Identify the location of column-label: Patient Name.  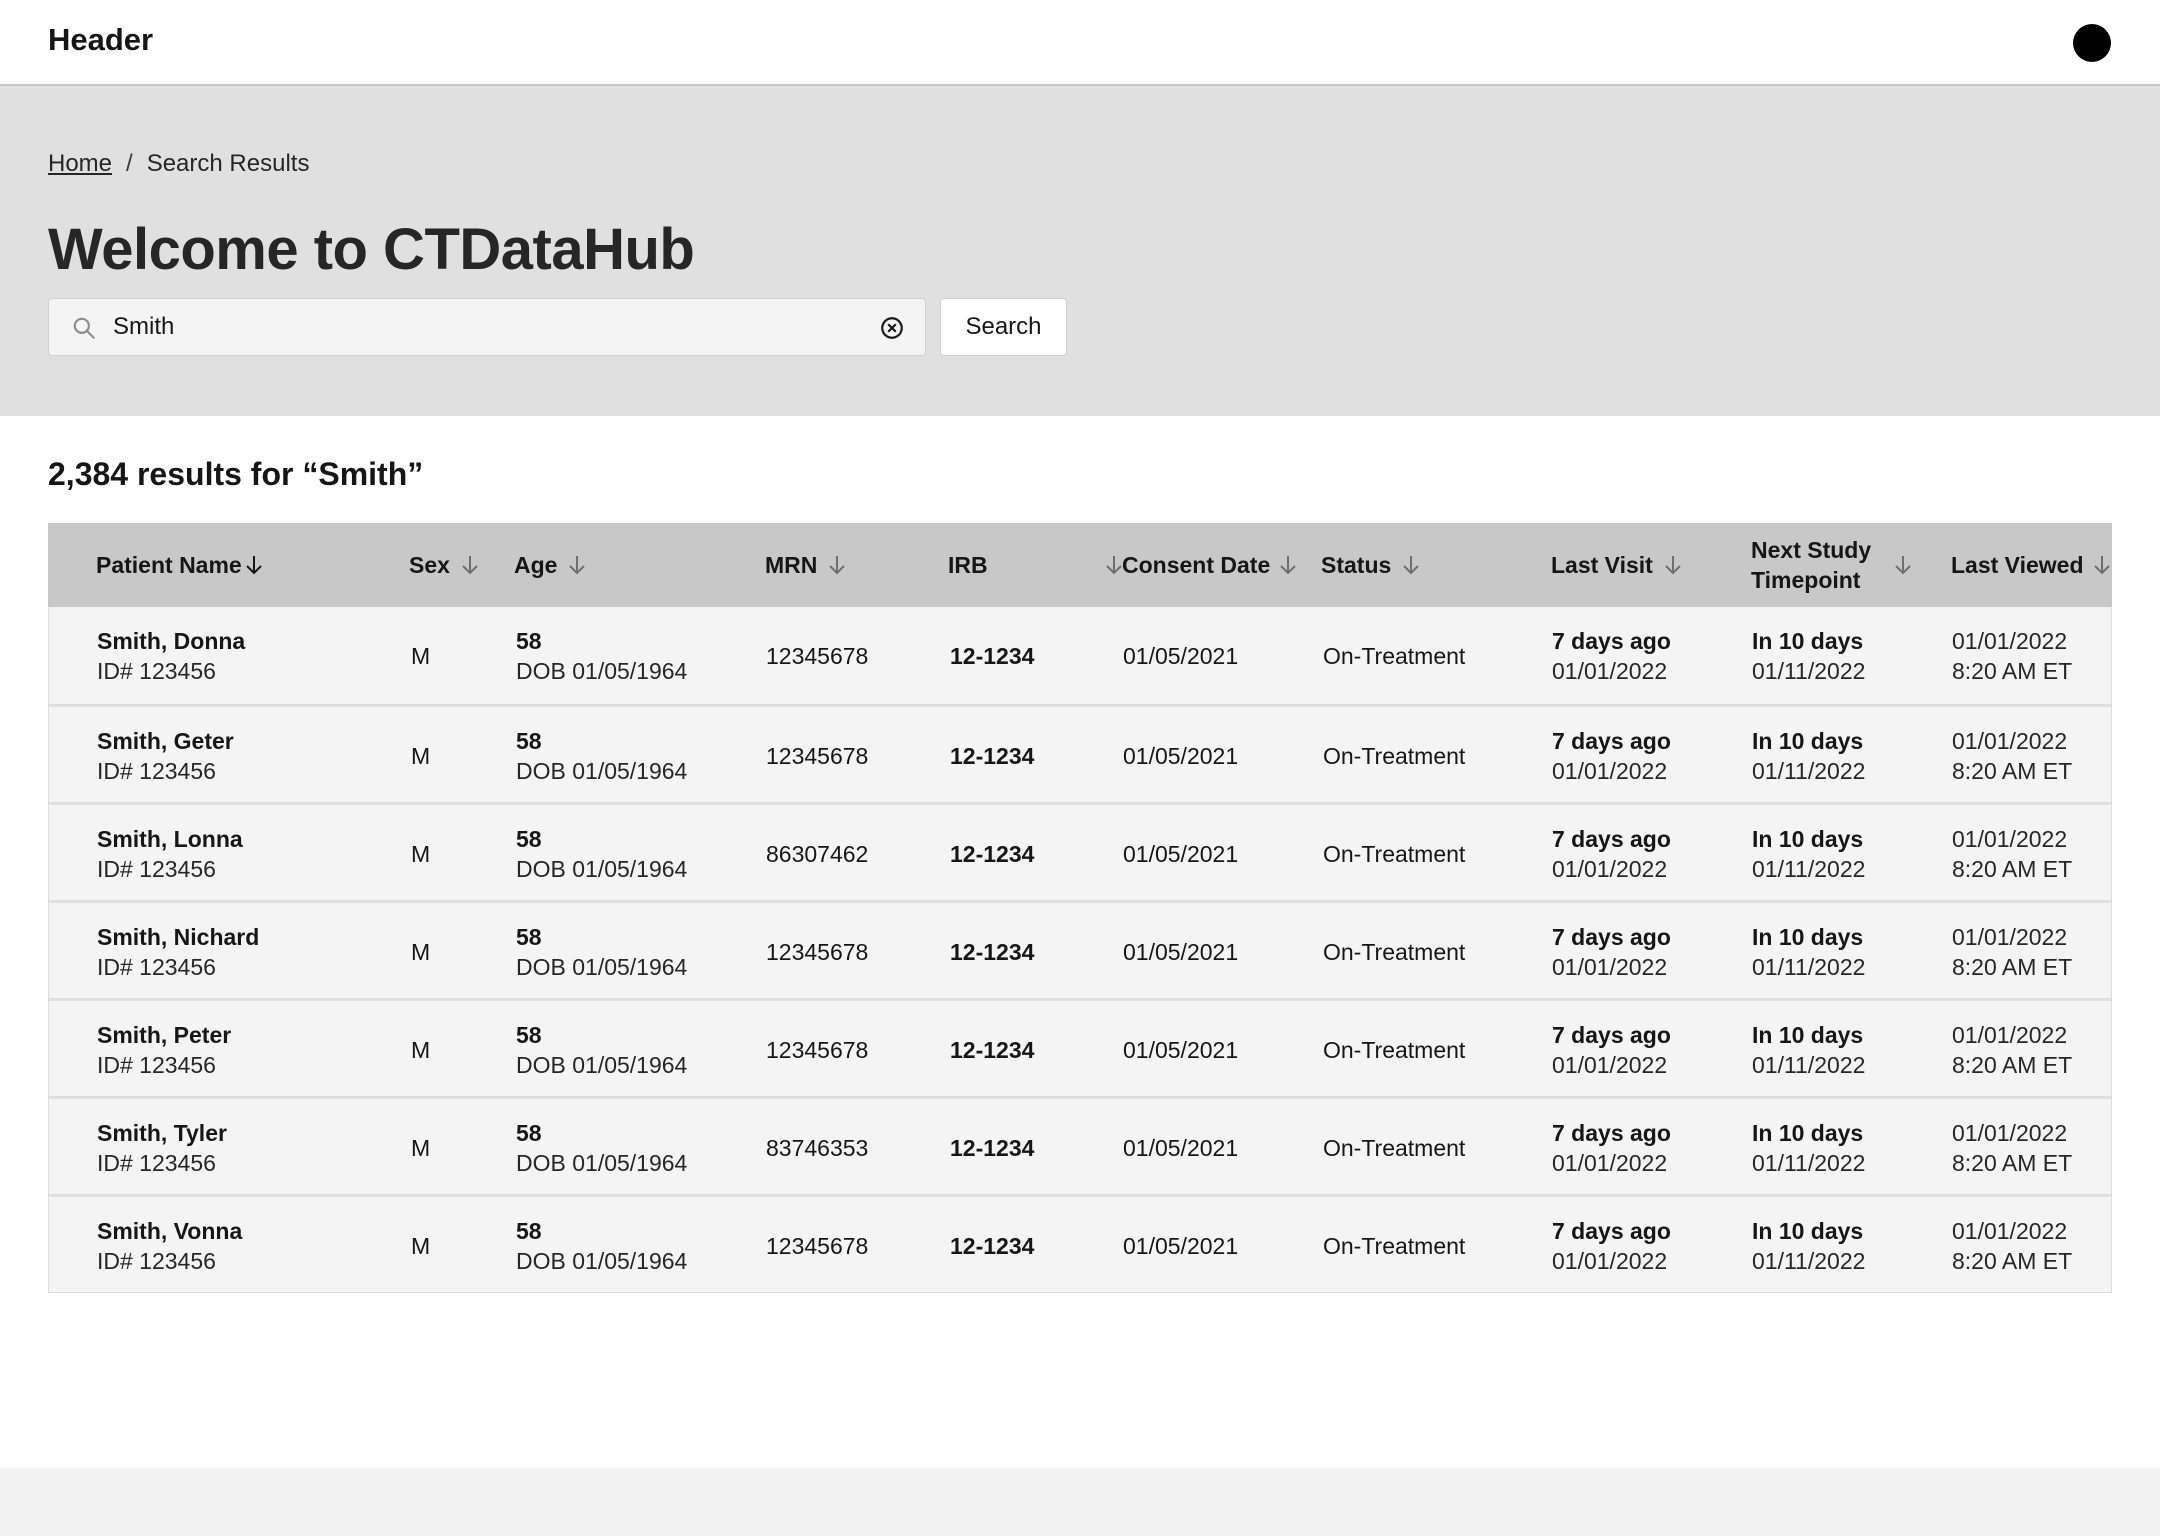
(169, 565).